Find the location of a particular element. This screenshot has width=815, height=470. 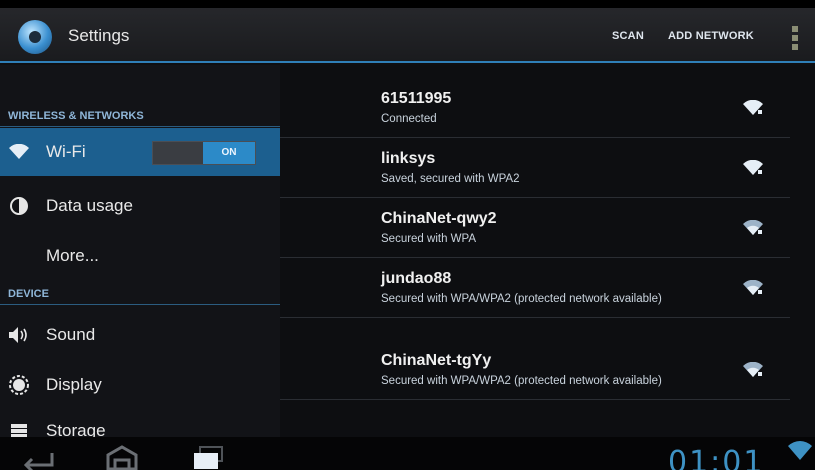

section-header-device: DEVICE is located at coordinates (28, 294).